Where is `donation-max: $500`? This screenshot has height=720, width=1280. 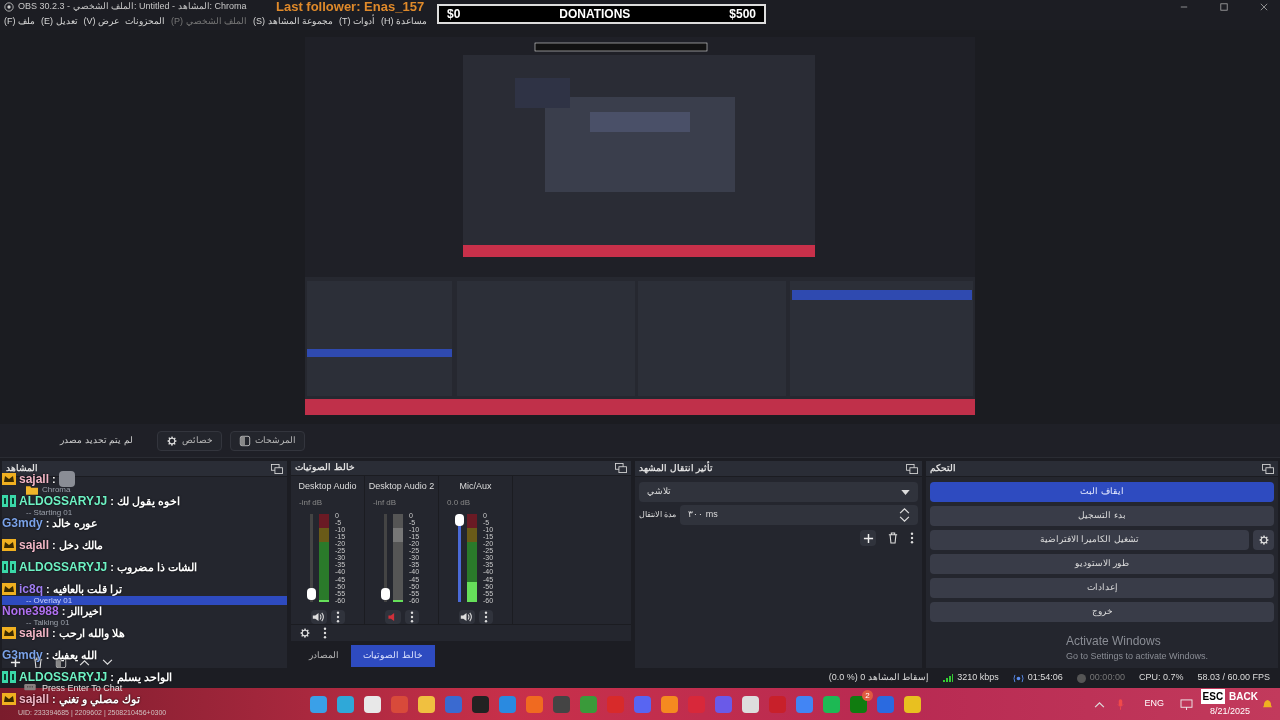 donation-max: $500 is located at coordinates (742, 14).